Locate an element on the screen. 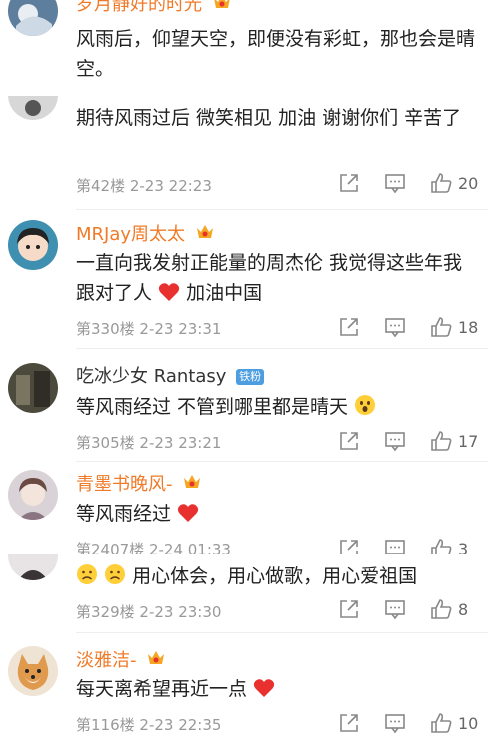 This screenshot has width=488, height=741. username: 淡雅洁- is located at coordinates (121, 661).